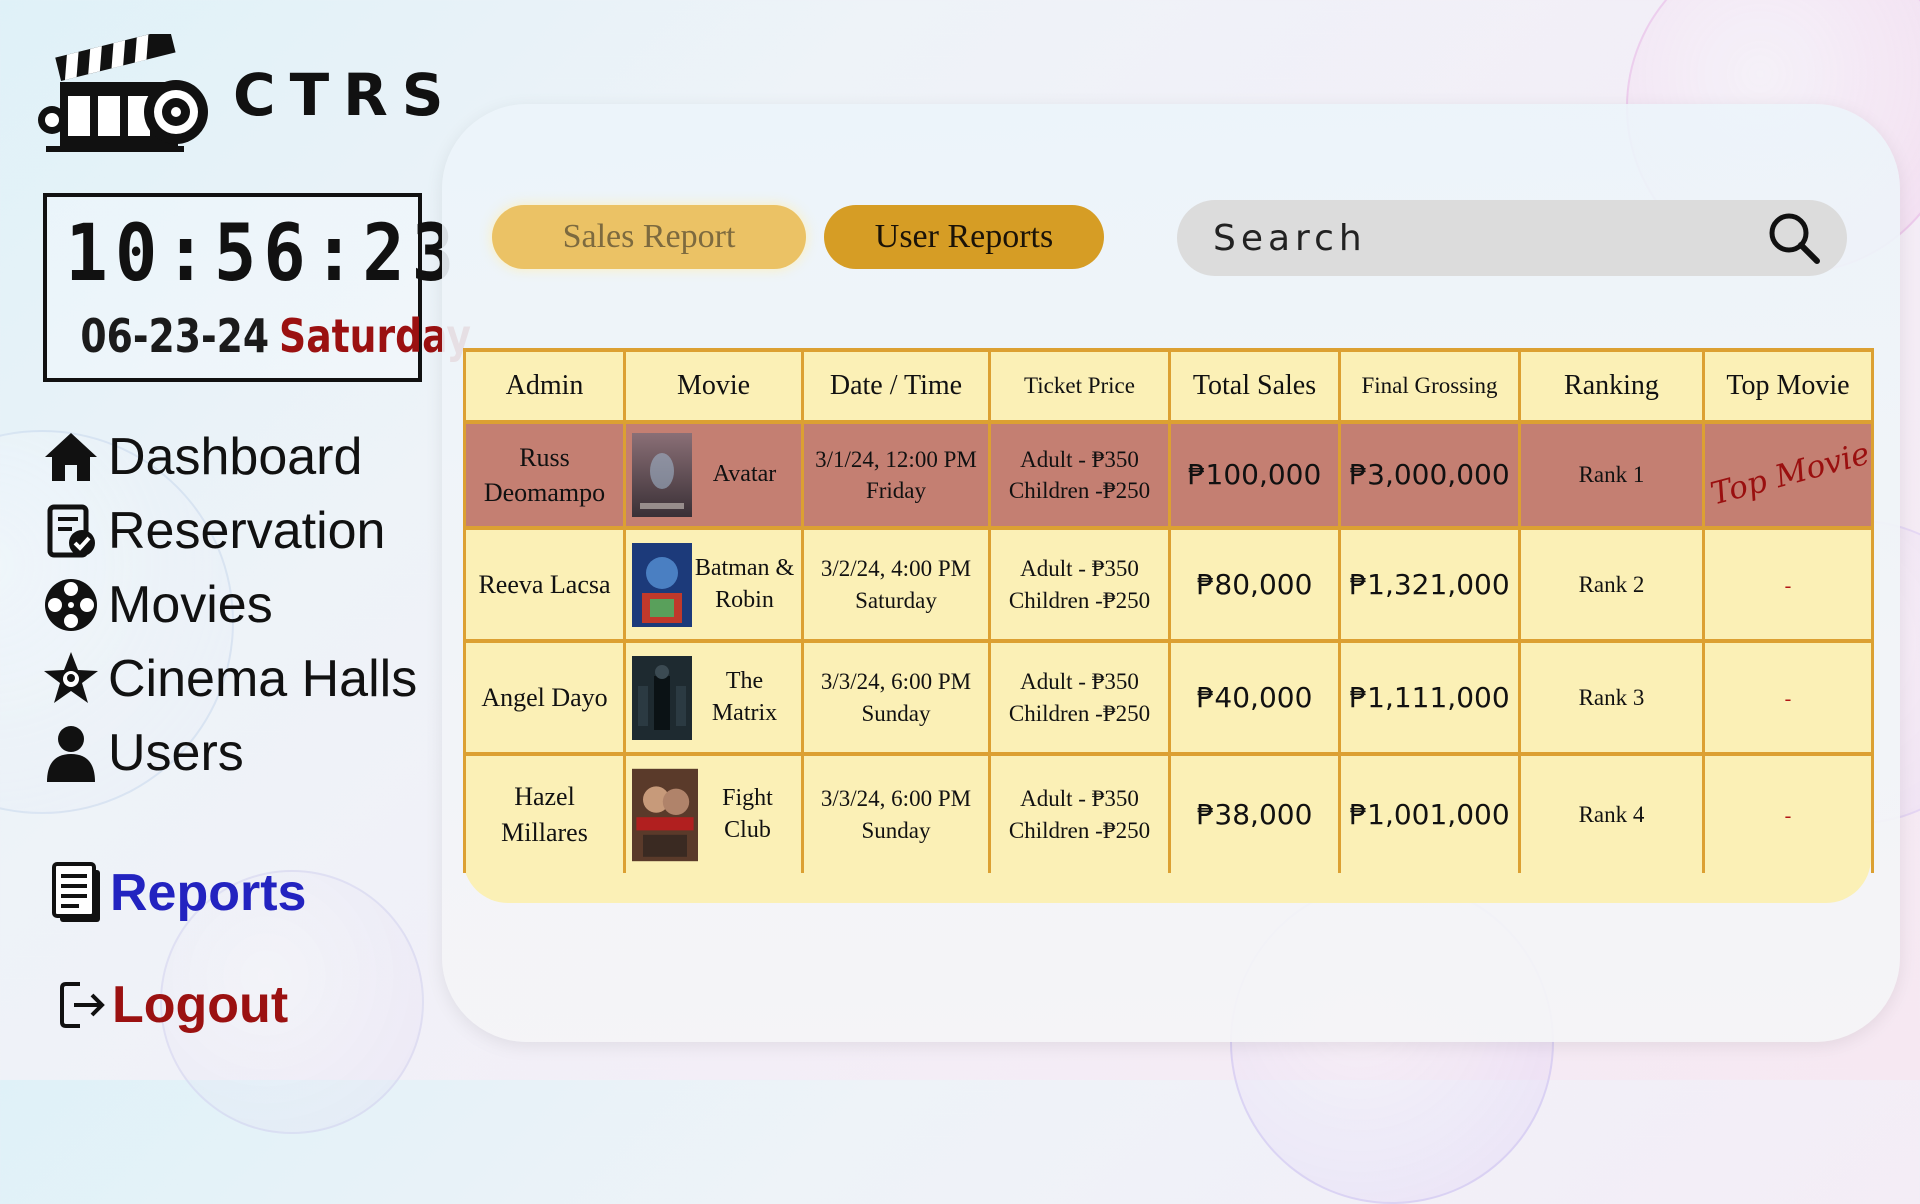  I want to click on top-movie-cell: Top Movie, so click(1788, 476).